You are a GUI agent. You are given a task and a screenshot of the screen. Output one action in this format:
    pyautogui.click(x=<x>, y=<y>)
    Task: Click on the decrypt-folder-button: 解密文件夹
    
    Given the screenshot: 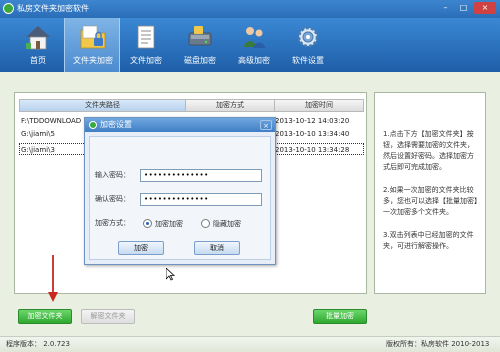 What is the action you would take?
    pyautogui.click(x=108, y=316)
    